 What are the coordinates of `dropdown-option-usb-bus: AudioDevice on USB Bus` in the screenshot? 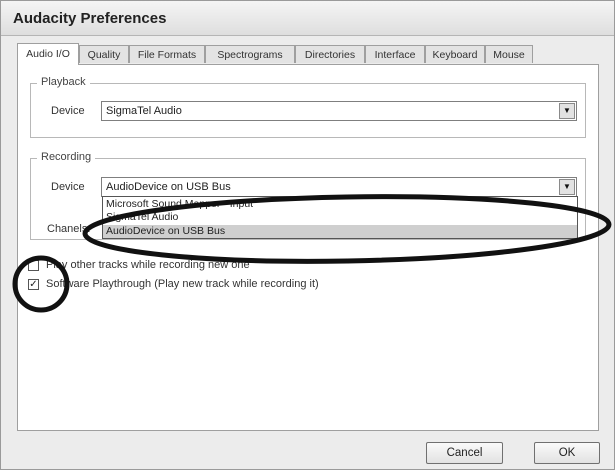 It's located at (340, 231).